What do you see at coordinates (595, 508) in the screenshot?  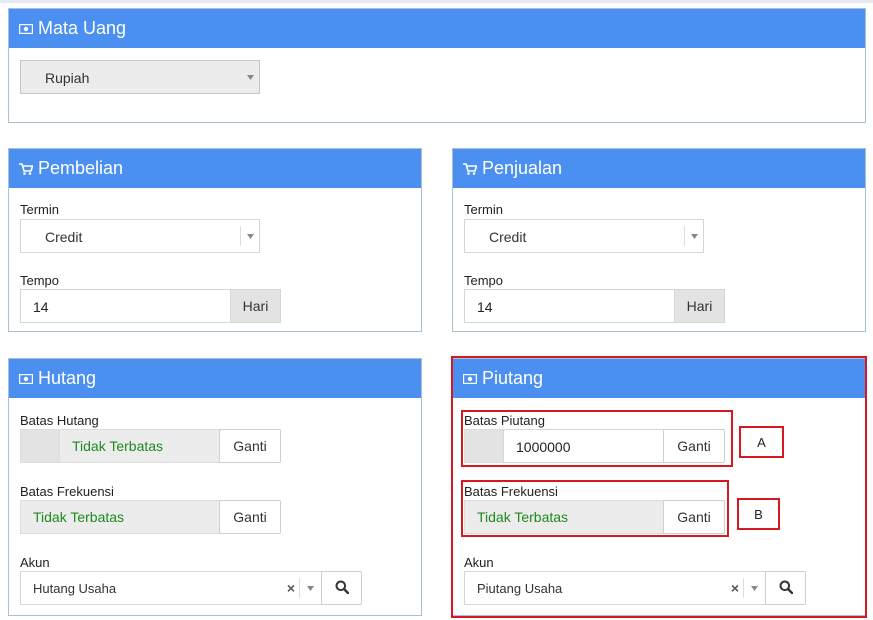 I see `piutang-frekuensi-highlight-box` at bounding box center [595, 508].